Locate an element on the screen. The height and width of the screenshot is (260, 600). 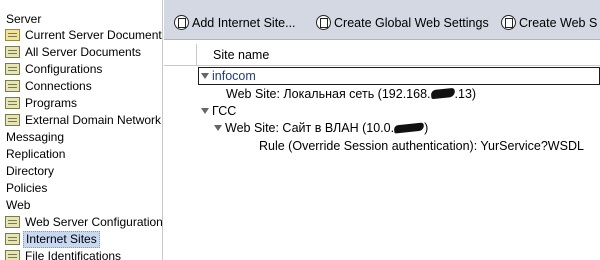
nav-item-internet-sites: Internet Sites is located at coordinates (51, 239).